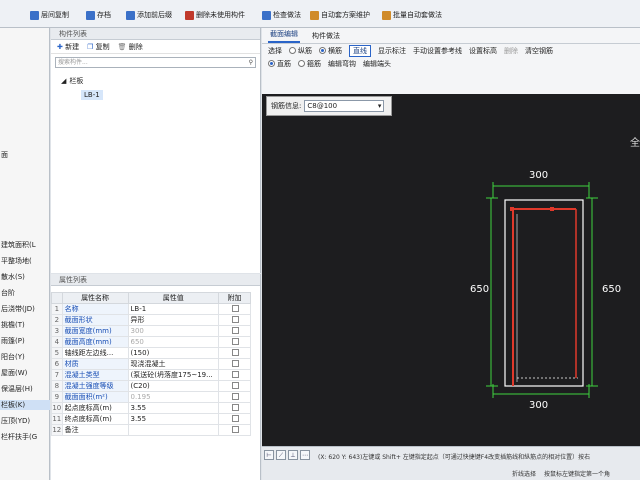 The image size is (640, 480). What do you see at coordinates (25, 155) in the screenshot?
I see `nav-item: 面` at bounding box center [25, 155].